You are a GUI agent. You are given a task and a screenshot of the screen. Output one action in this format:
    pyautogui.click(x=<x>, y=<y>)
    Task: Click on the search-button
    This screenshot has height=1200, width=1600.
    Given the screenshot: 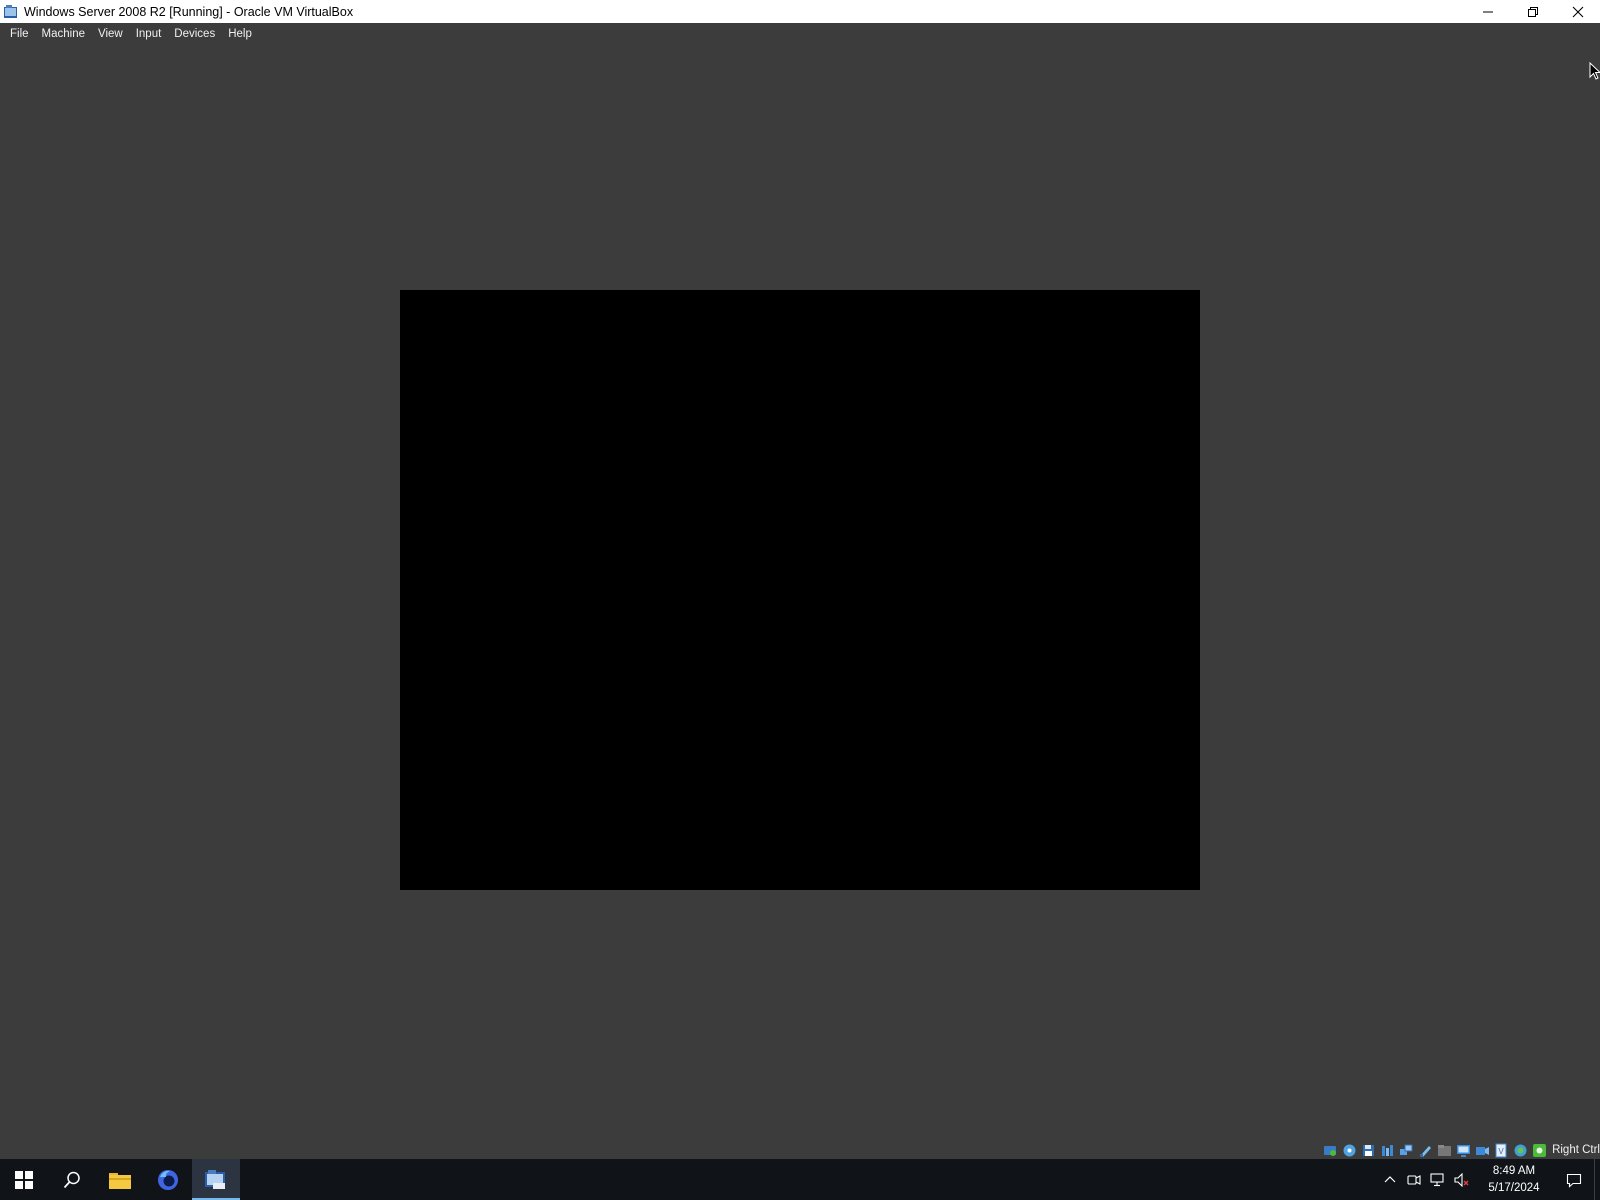 What is the action you would take?
    pyautogui.click(x=72, y=1179)
    